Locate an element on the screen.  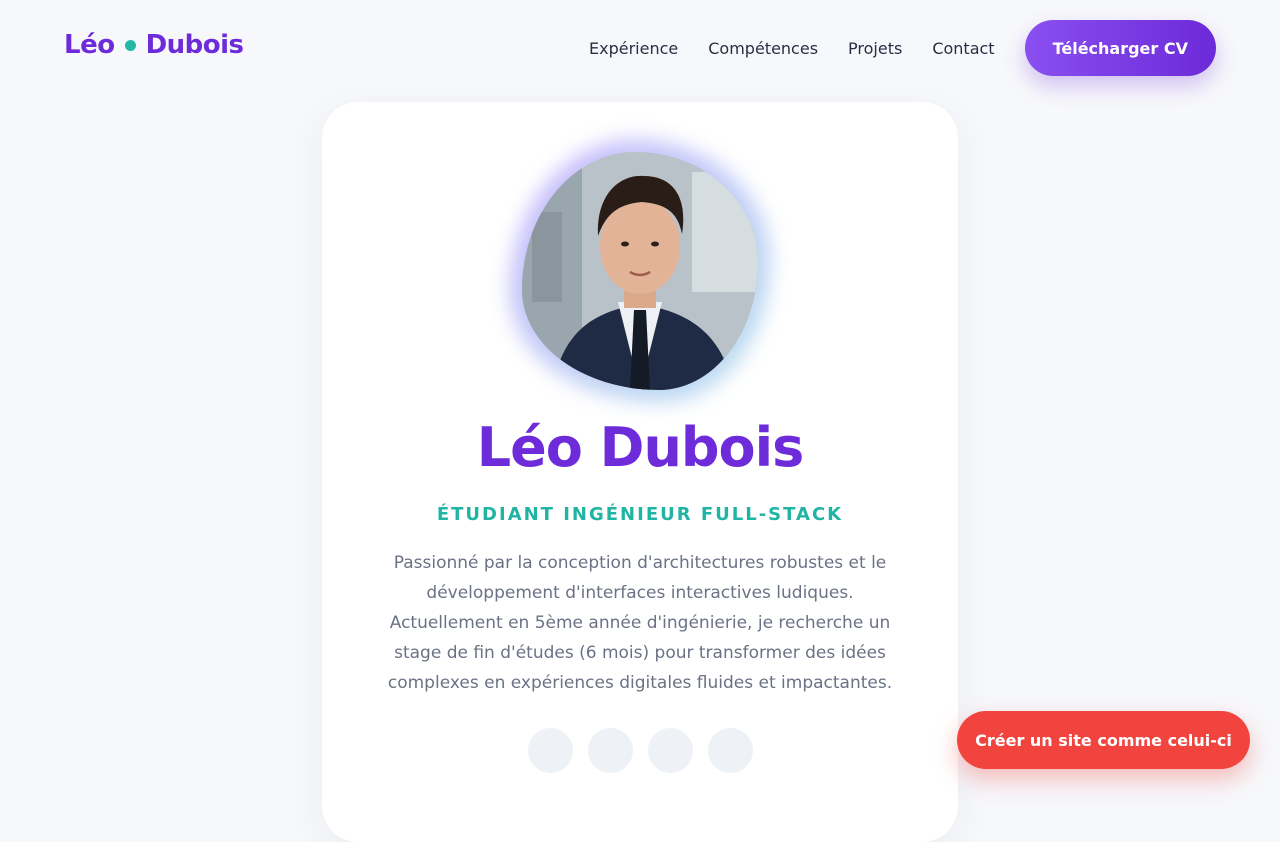
create-site-button: Créer un site comme celui-ci is located at coordinates (1103, 740).